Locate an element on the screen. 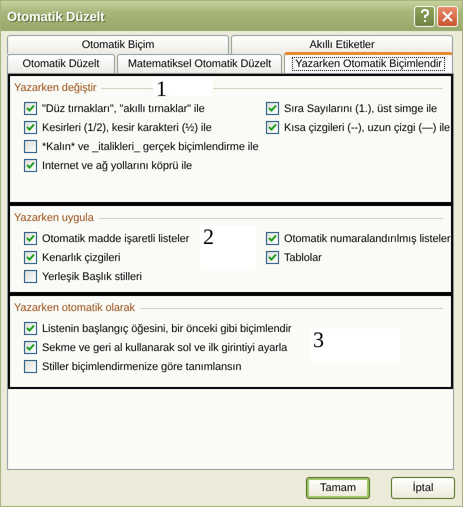  help-icon is located at coordinates (425, 16).